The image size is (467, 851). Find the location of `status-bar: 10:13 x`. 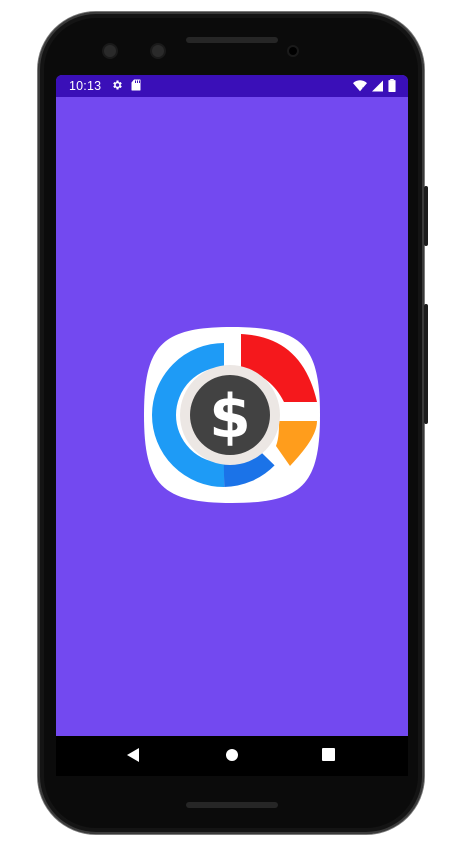

status-bar: 10:13 x is located at coordinates (232, 86).